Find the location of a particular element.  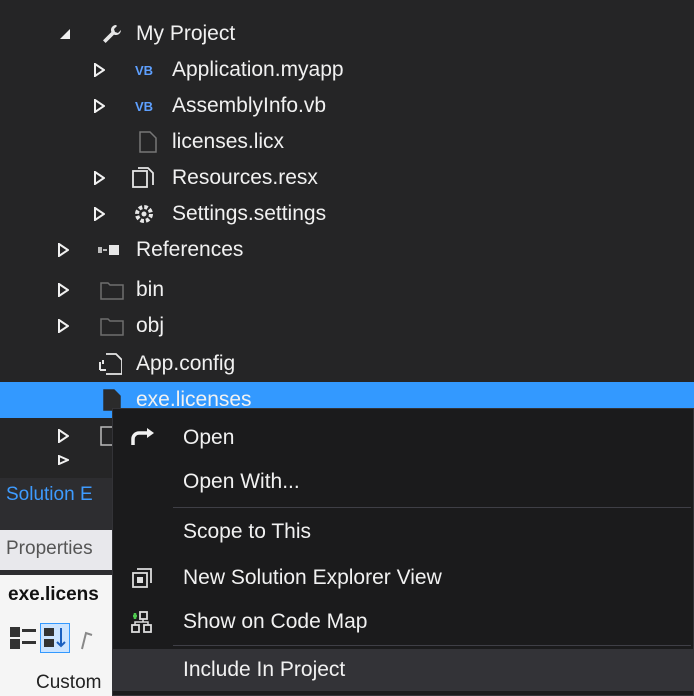

tree-item-obj: obj is located at coordinates (347, 326).